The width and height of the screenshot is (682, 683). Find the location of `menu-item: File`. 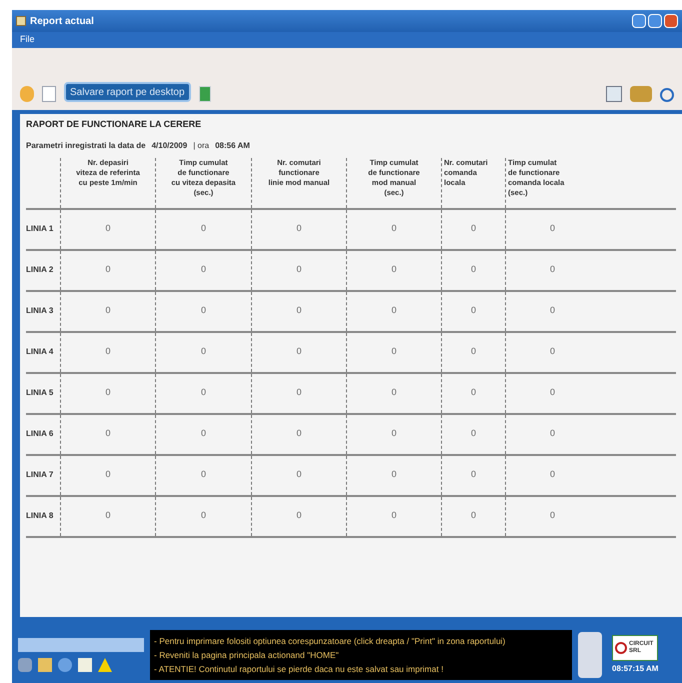

menu-item: File is located at coordinates (27, 40).